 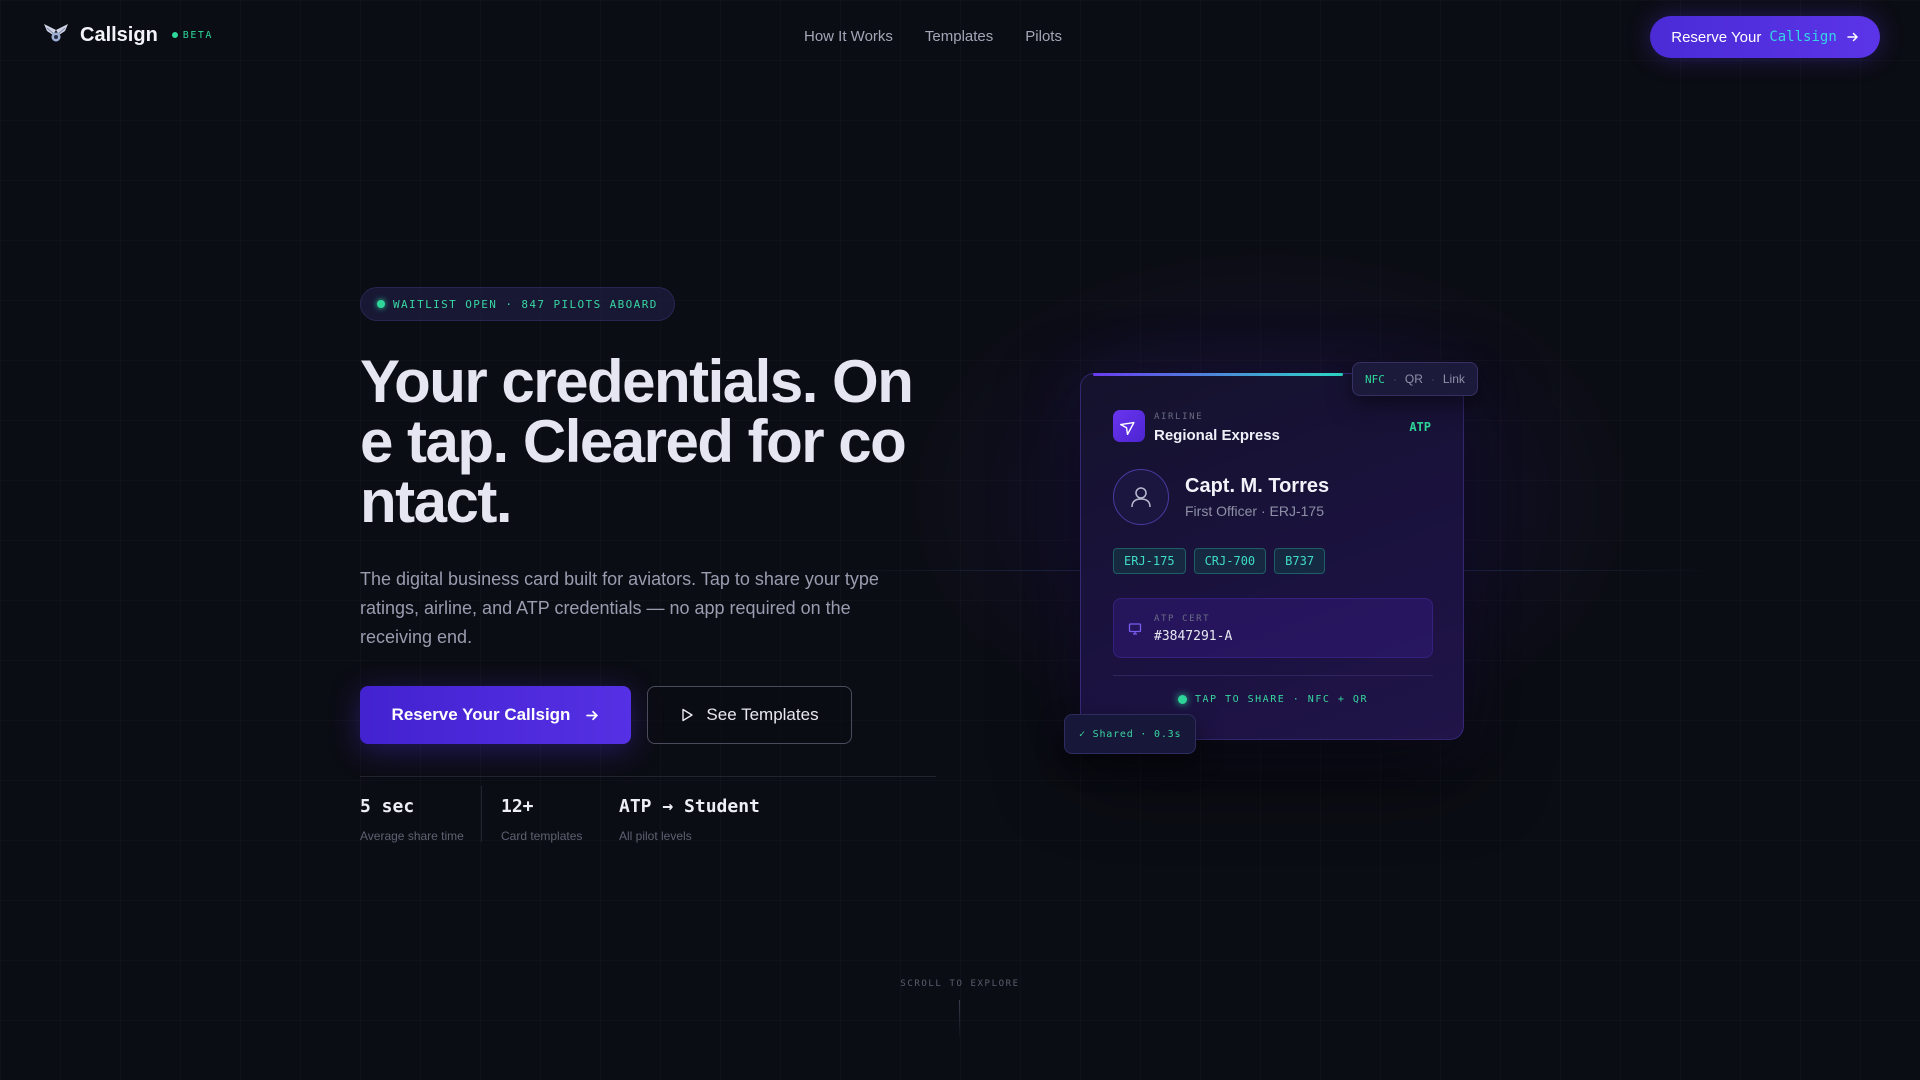 What do you see at coordinates (960, 984) in the screenshot?
I see `scroll-hint: SCROLL TO EXPLORE` at bounding box center [960, 984].